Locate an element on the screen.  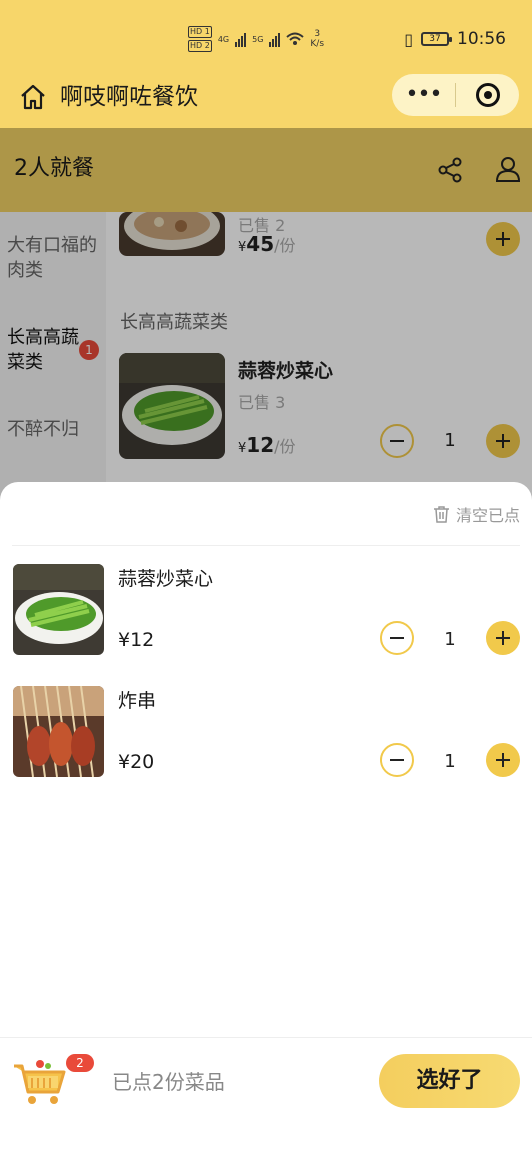
cart-item-price: ¥12 is located at coordinates (136, 640).